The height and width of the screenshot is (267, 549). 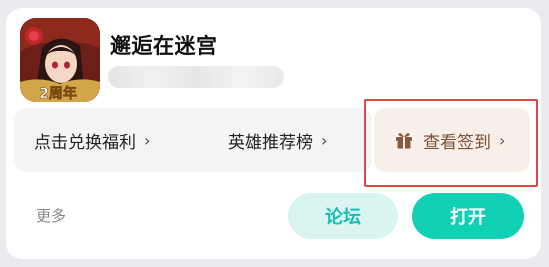 I want to click on app-title: 邂逅在迷宫, so click(x=164, y=46).